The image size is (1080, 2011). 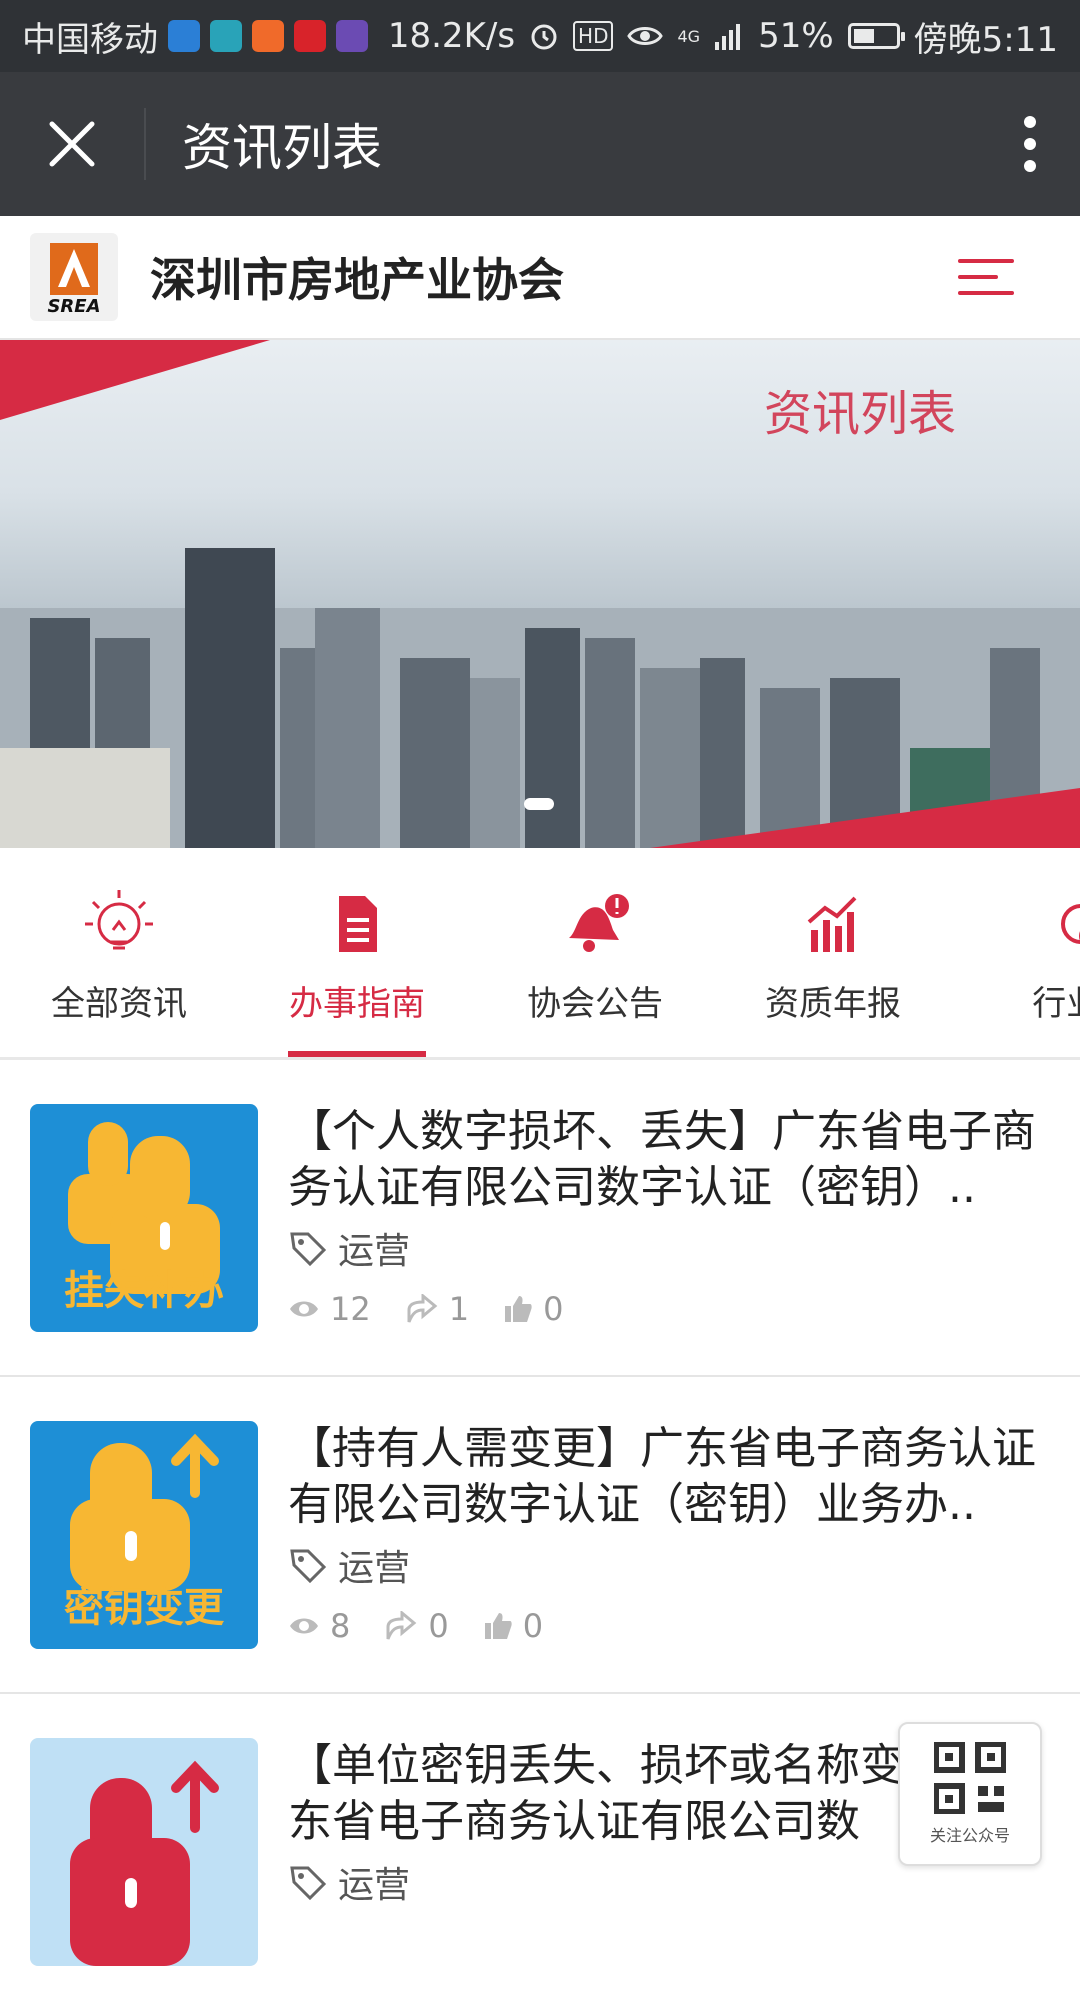 What do you see at coordinates (357, 1004) in the screenshot?
I see `tab-label: 办事指南` at bounding box center [357, 1004].